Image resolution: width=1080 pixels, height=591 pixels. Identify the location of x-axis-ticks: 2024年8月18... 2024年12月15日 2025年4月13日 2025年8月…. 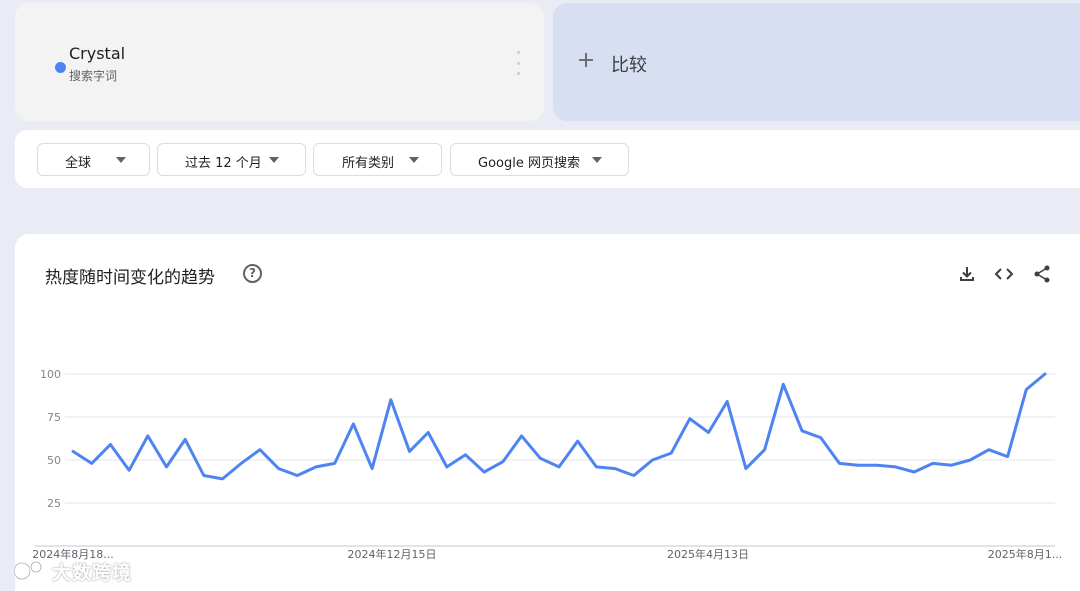
(547, 554).